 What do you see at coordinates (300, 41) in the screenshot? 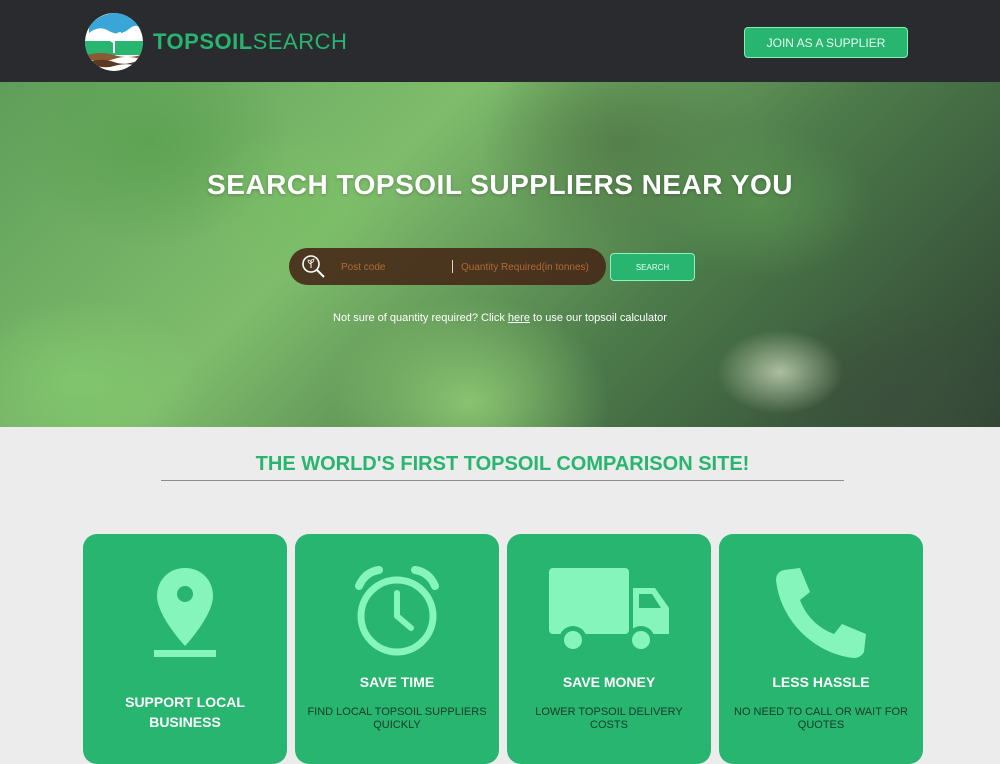
I see `logo-text-light: SEARCH` at bounding box center [300, 41].